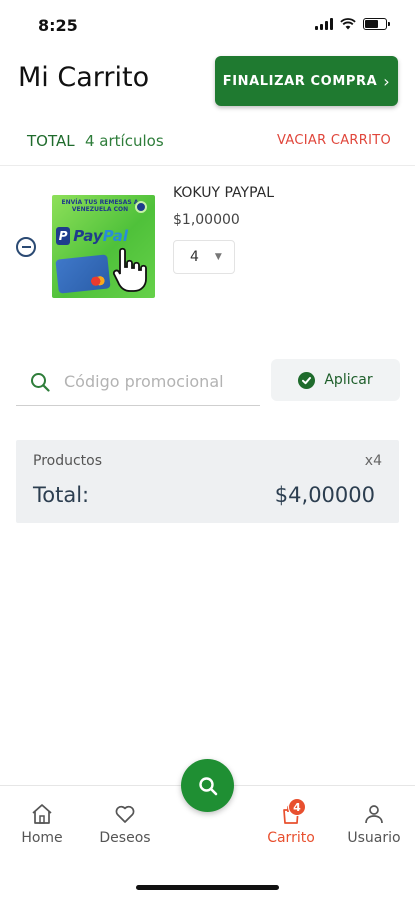 The height and width of the screenshot is (900, 415). Describe the element at coordinates (348, 380) in the screenshot. I see `apply-button-label: Aplicar` at that location.